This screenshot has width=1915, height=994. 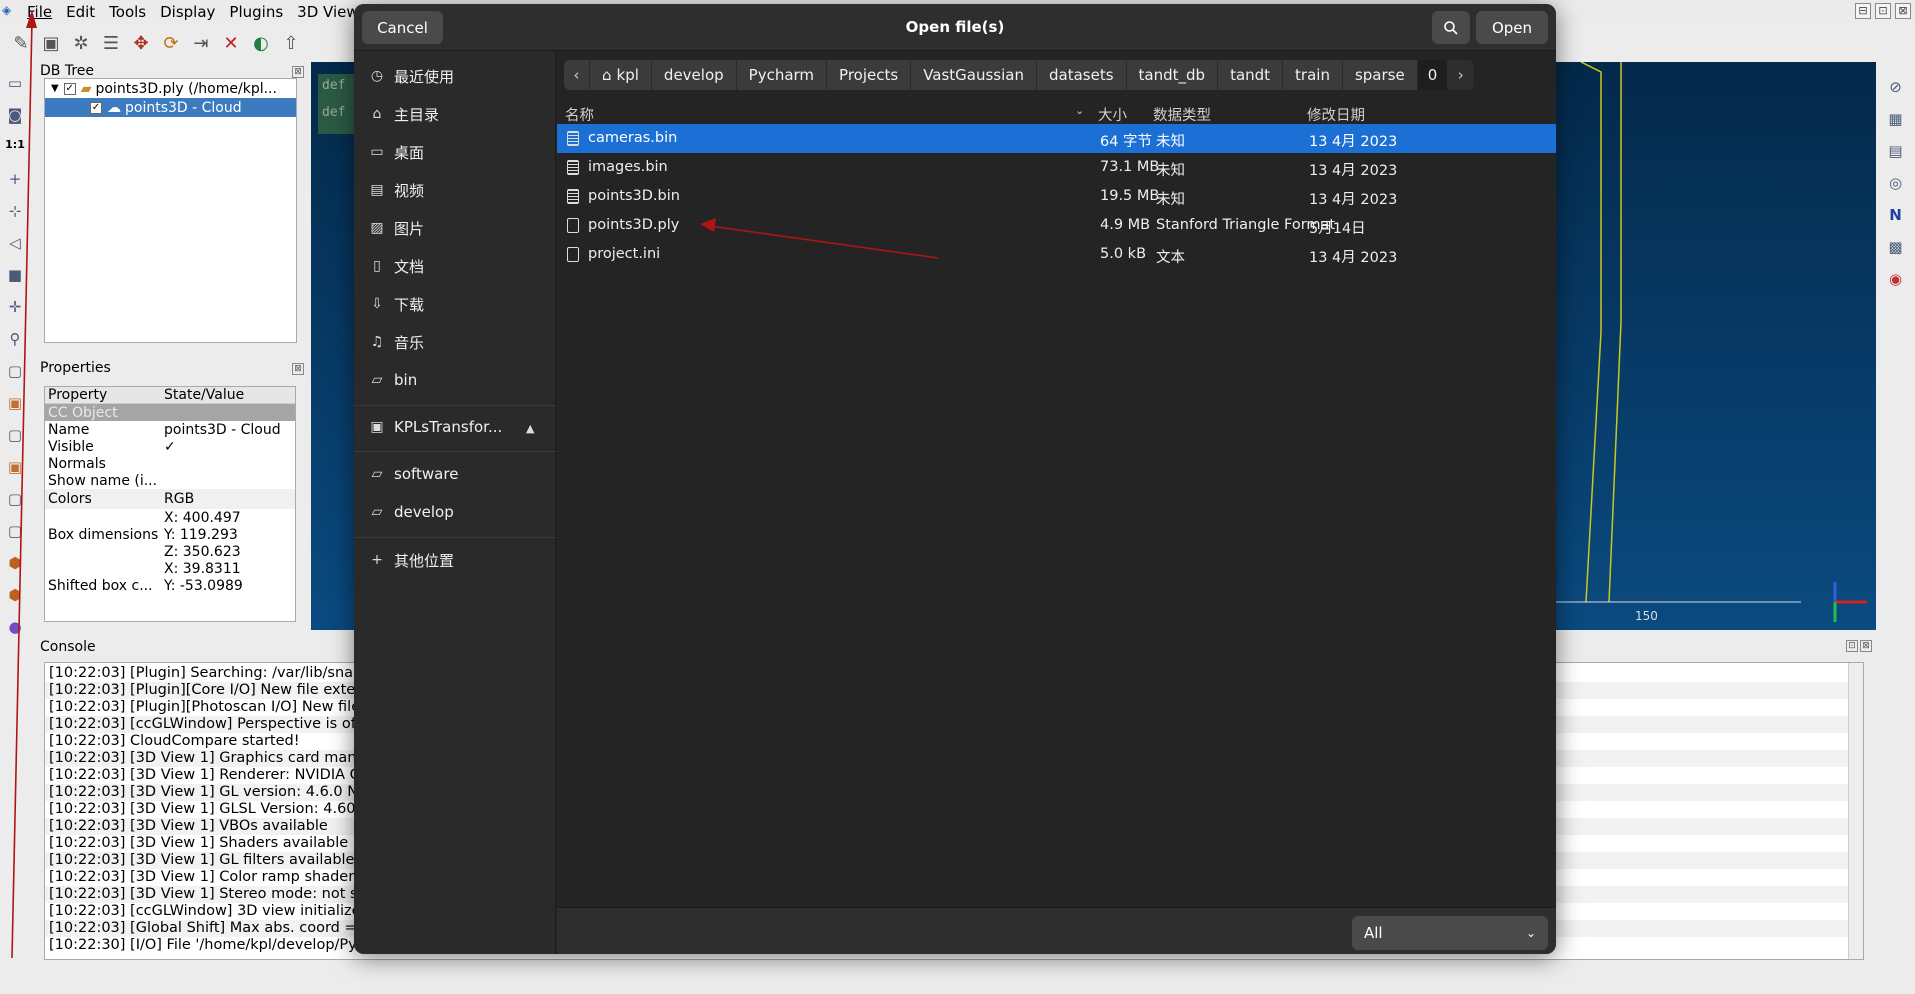 I want to click on rgb-icon: ◉, so click(x=1896, y=281).